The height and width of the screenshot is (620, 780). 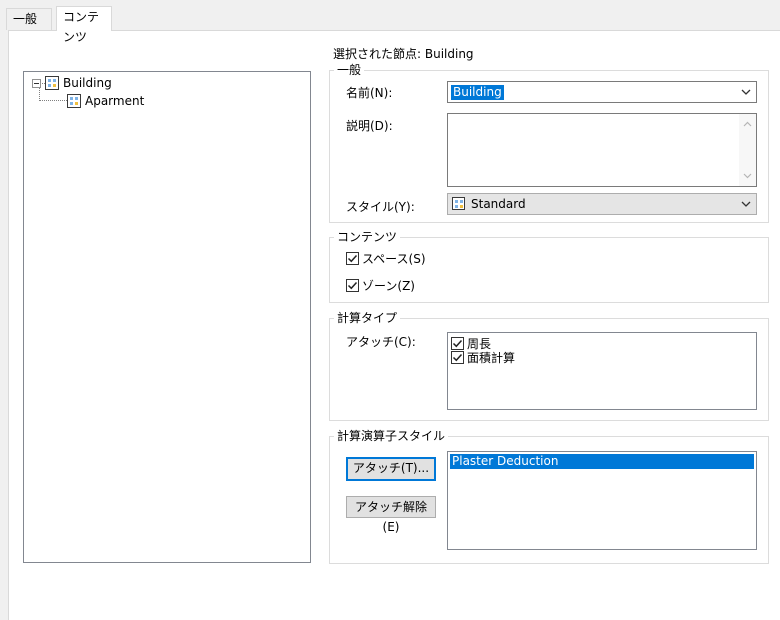 What do you see at coordinates (602, 204) in the screenshot?
I see `style-combo: Standard` at bounding box center [602, 204].